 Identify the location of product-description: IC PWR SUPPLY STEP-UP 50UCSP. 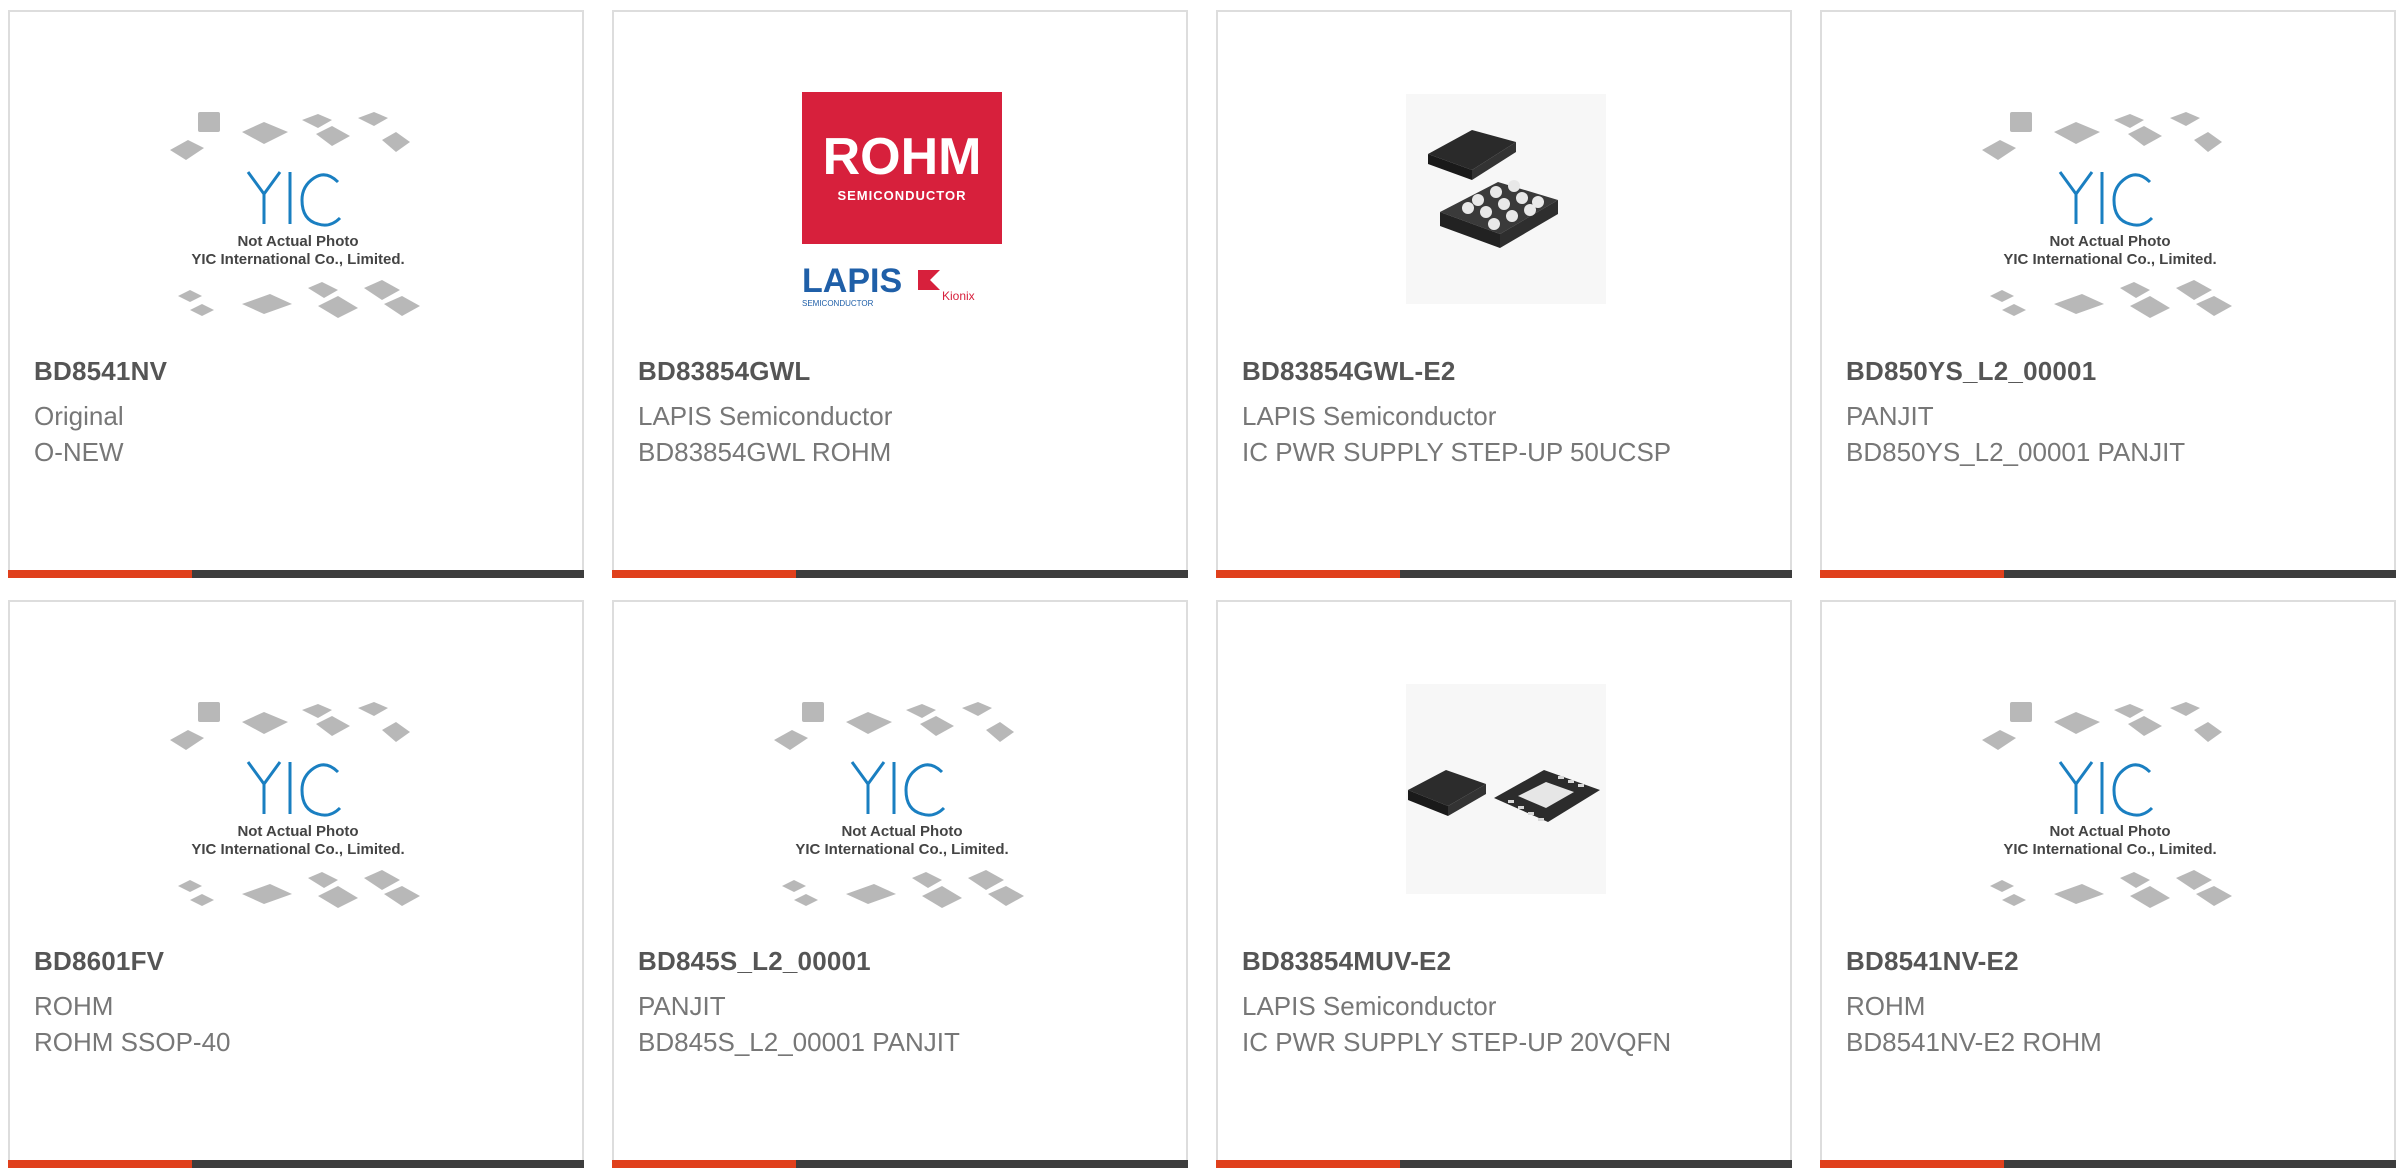
(1457, 452).